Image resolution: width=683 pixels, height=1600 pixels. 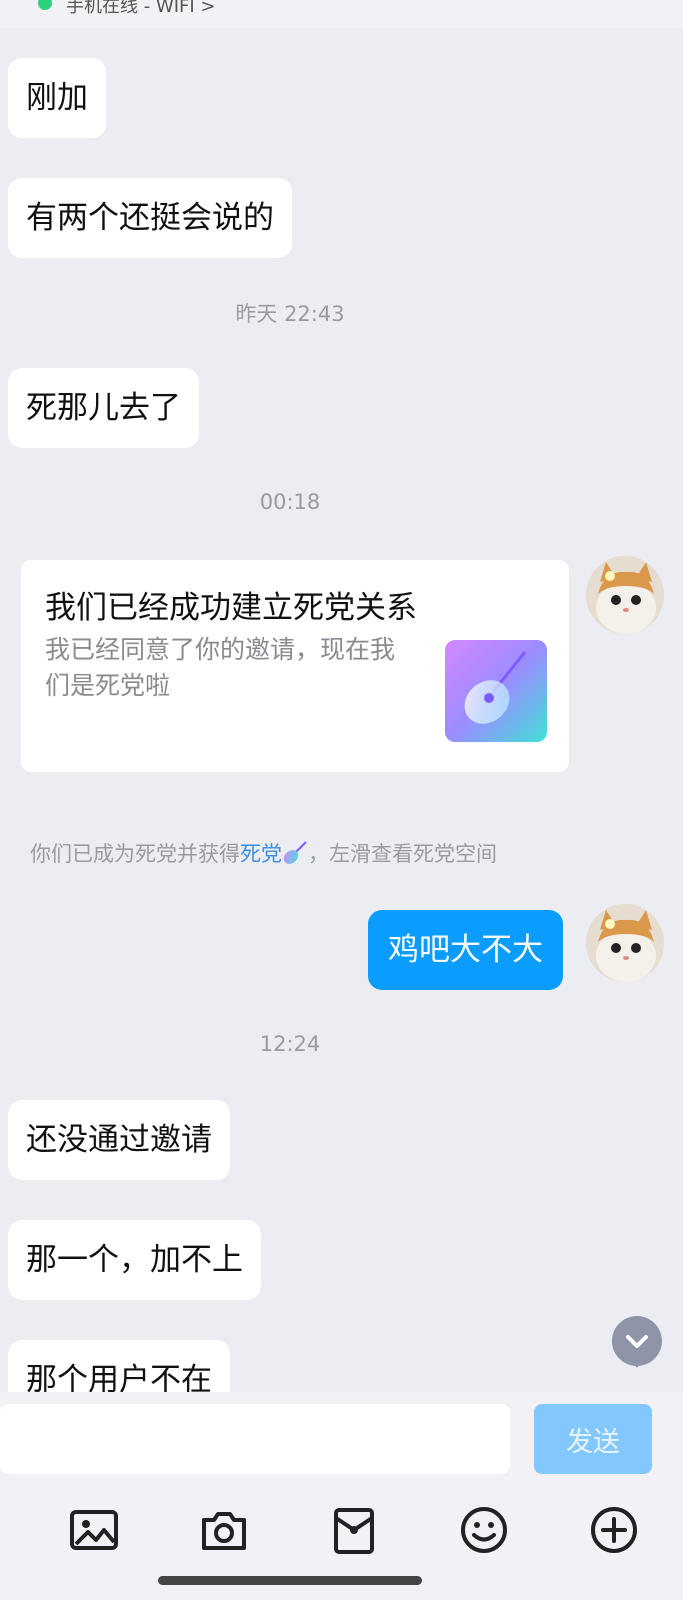 What do you see at coordinates (290, 314) in the screenshot?
I see `timestamp: 昨天 22:43` at bounding box center [290, 314].